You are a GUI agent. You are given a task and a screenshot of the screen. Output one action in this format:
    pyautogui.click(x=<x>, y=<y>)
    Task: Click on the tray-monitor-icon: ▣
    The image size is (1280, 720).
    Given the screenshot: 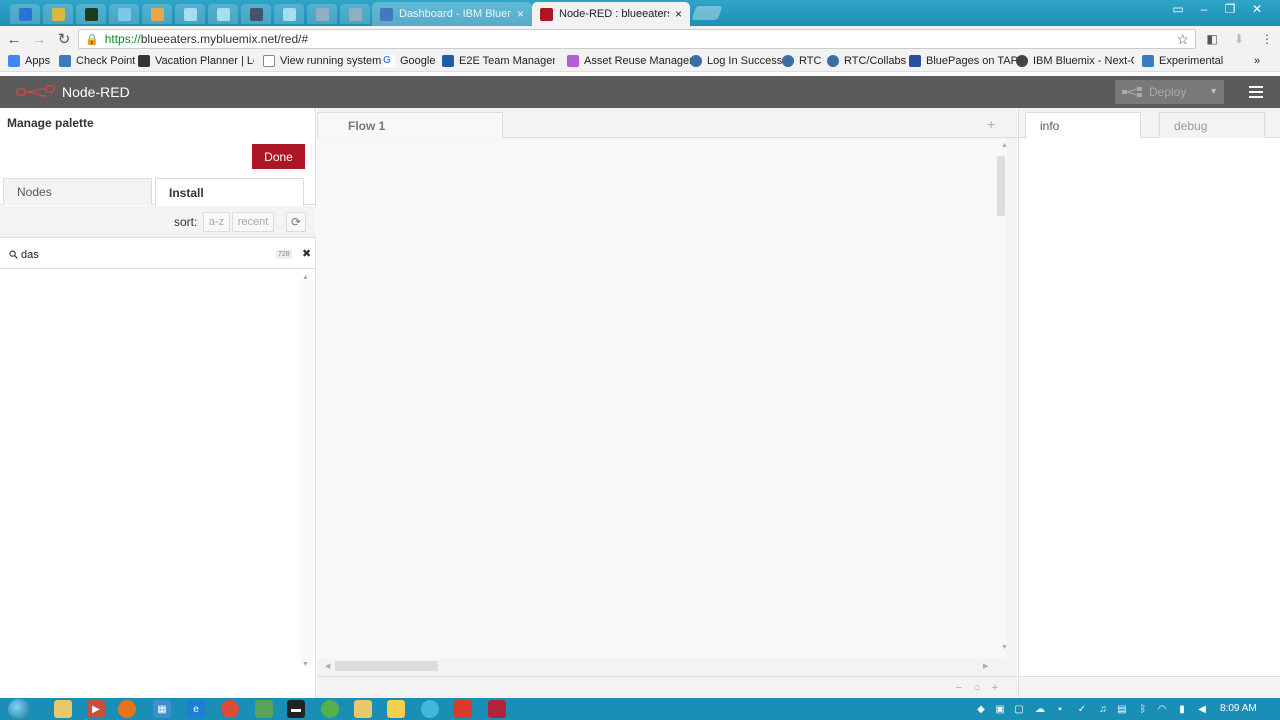 What is the action you would take?
    pyautogui.click(x=1000, y=709)
    